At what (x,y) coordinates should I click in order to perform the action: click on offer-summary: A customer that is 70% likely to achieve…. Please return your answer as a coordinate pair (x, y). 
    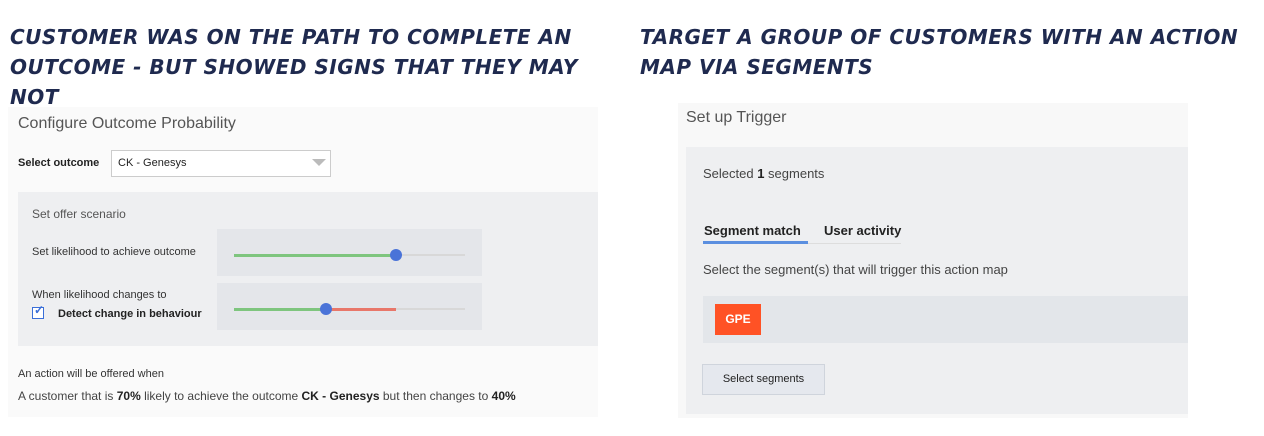
    Looking at the image, I should click on (267, 396).